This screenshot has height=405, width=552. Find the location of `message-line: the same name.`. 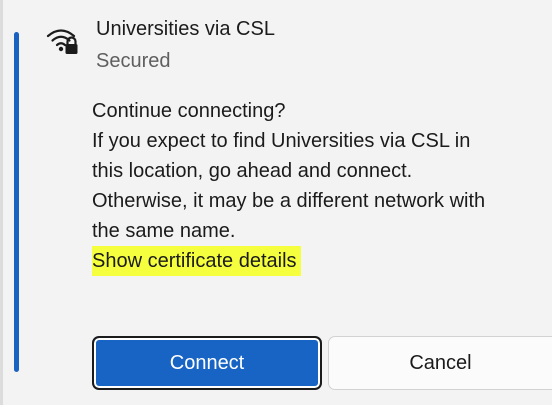

message-line: the same name. is located at coordinates (164, 231).